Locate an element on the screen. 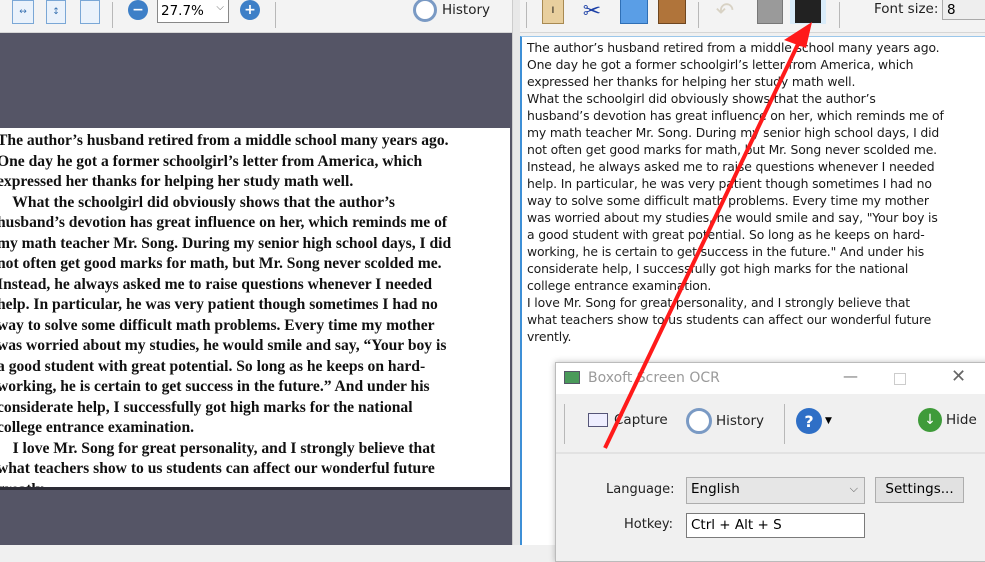 This screenshot has height=562, width=985. document-line: greatly. is located at coordinates (23, 485).